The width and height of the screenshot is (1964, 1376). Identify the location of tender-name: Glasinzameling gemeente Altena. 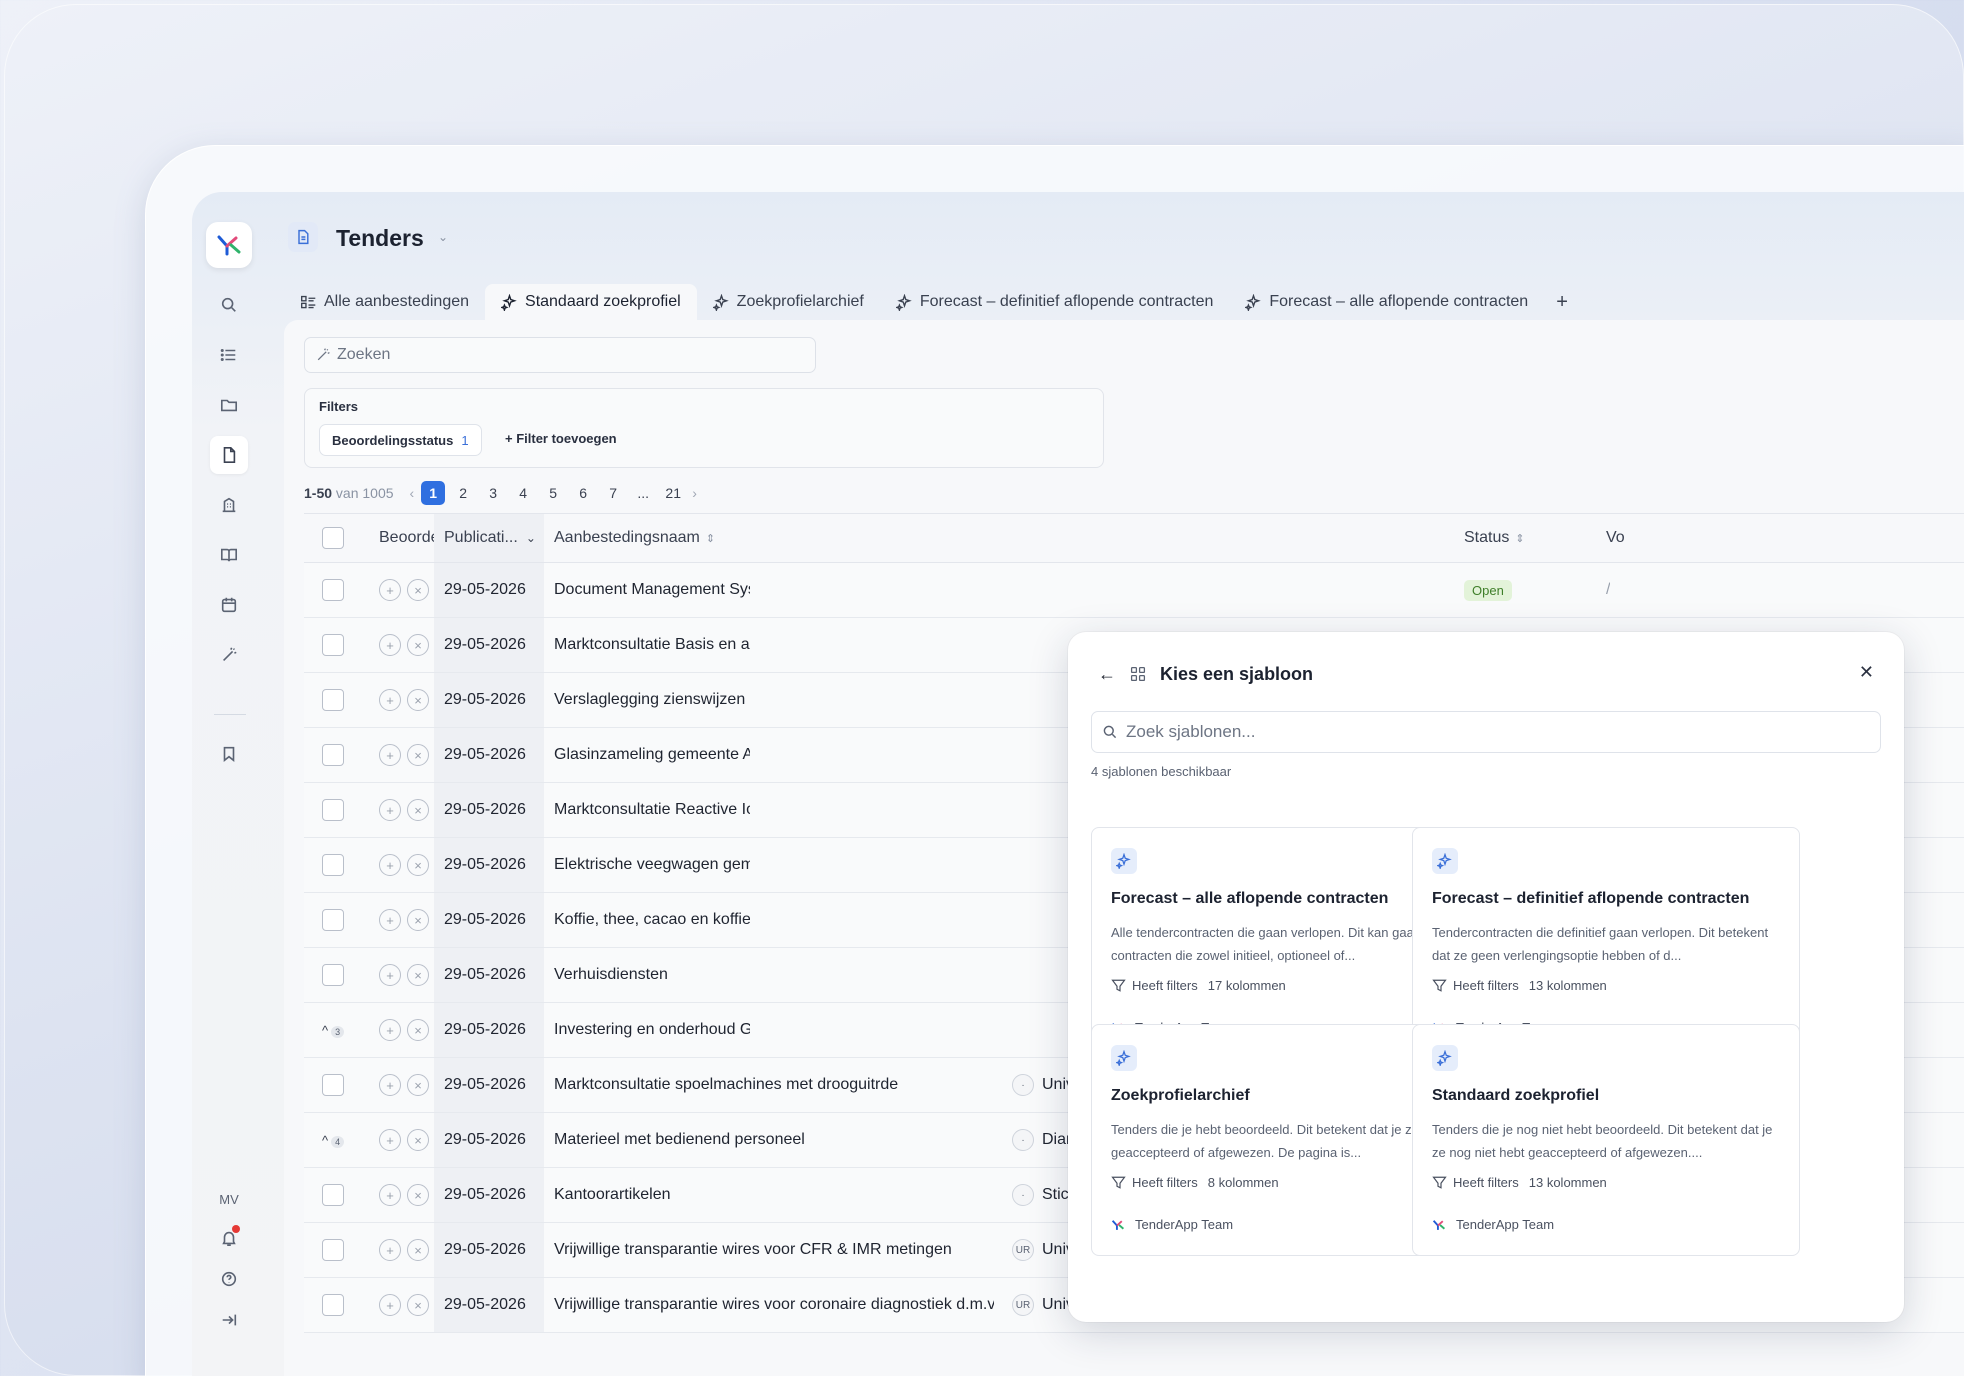
(652, 755).